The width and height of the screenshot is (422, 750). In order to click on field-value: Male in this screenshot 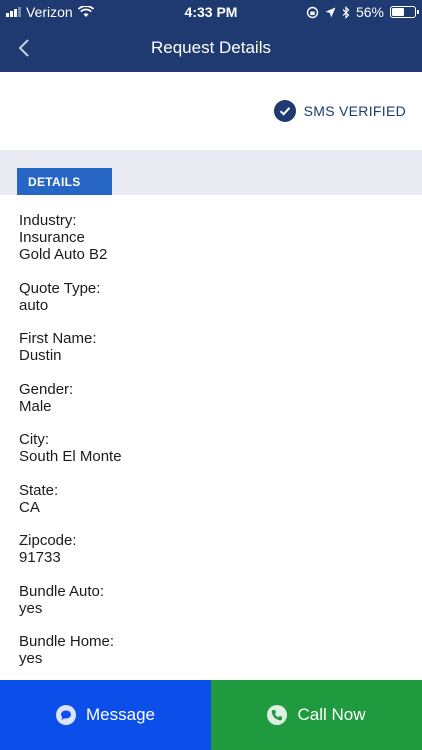, I will do `click(35, 406)`.